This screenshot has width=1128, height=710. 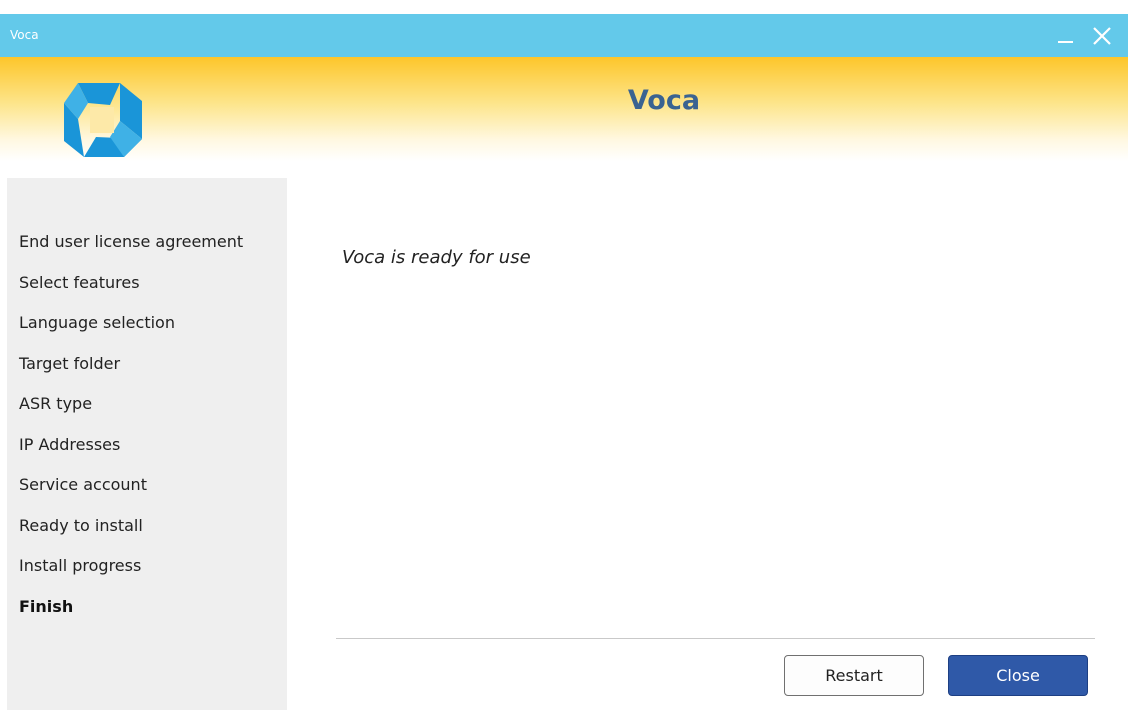 I want to click on header-banner: Voca, so click(x=564, y=109).